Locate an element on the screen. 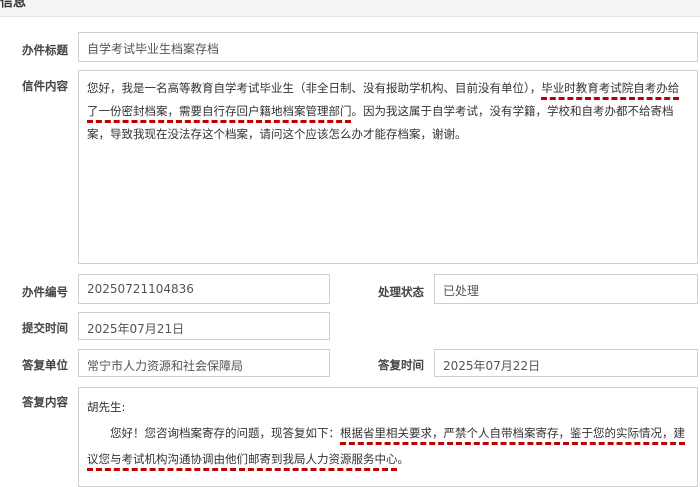  content-text: 您好，我是一名高等教育自学考试毕业生（非全日制、没有报助学机构、目前没有单位）， is located at coordinates (314, 88).